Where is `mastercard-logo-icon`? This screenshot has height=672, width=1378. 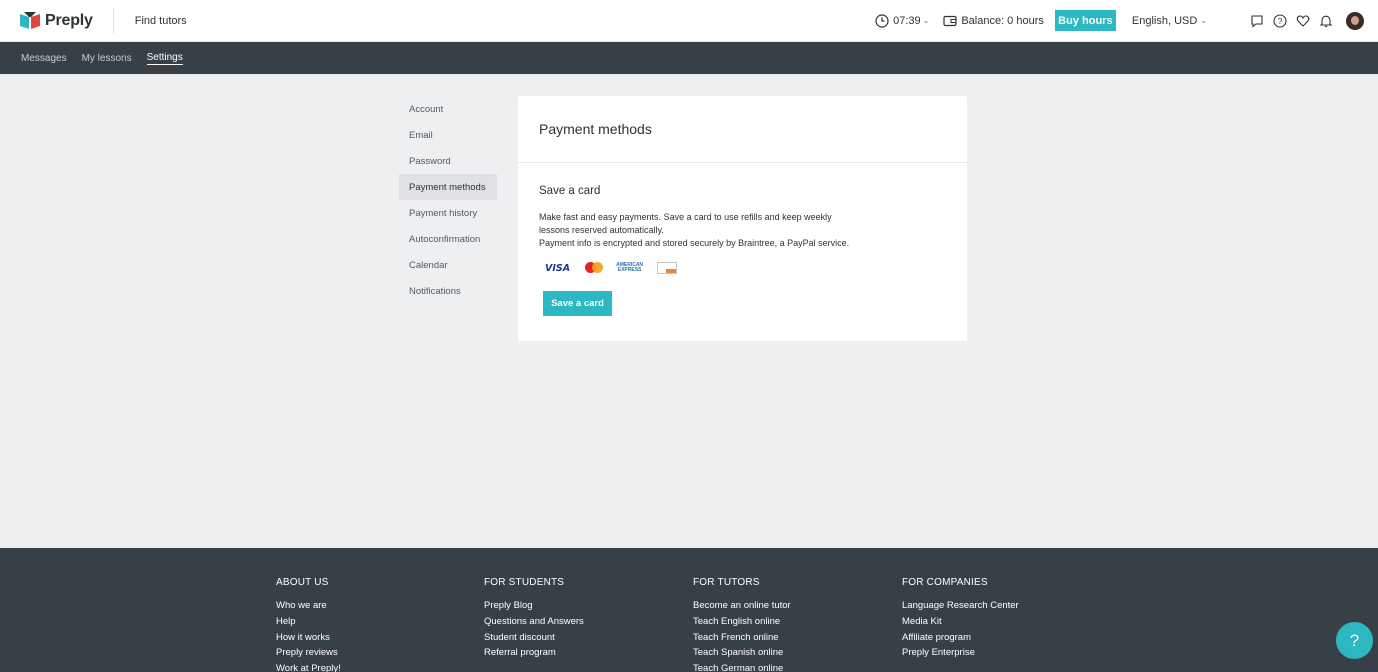 mastercard-logo-icon is located at coordinates (594, 268).